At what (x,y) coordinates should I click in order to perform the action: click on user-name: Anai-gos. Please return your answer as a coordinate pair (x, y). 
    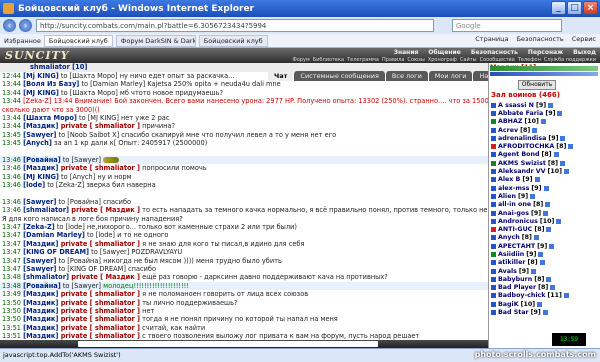
    Looking at the image, I should click on (513, 213).